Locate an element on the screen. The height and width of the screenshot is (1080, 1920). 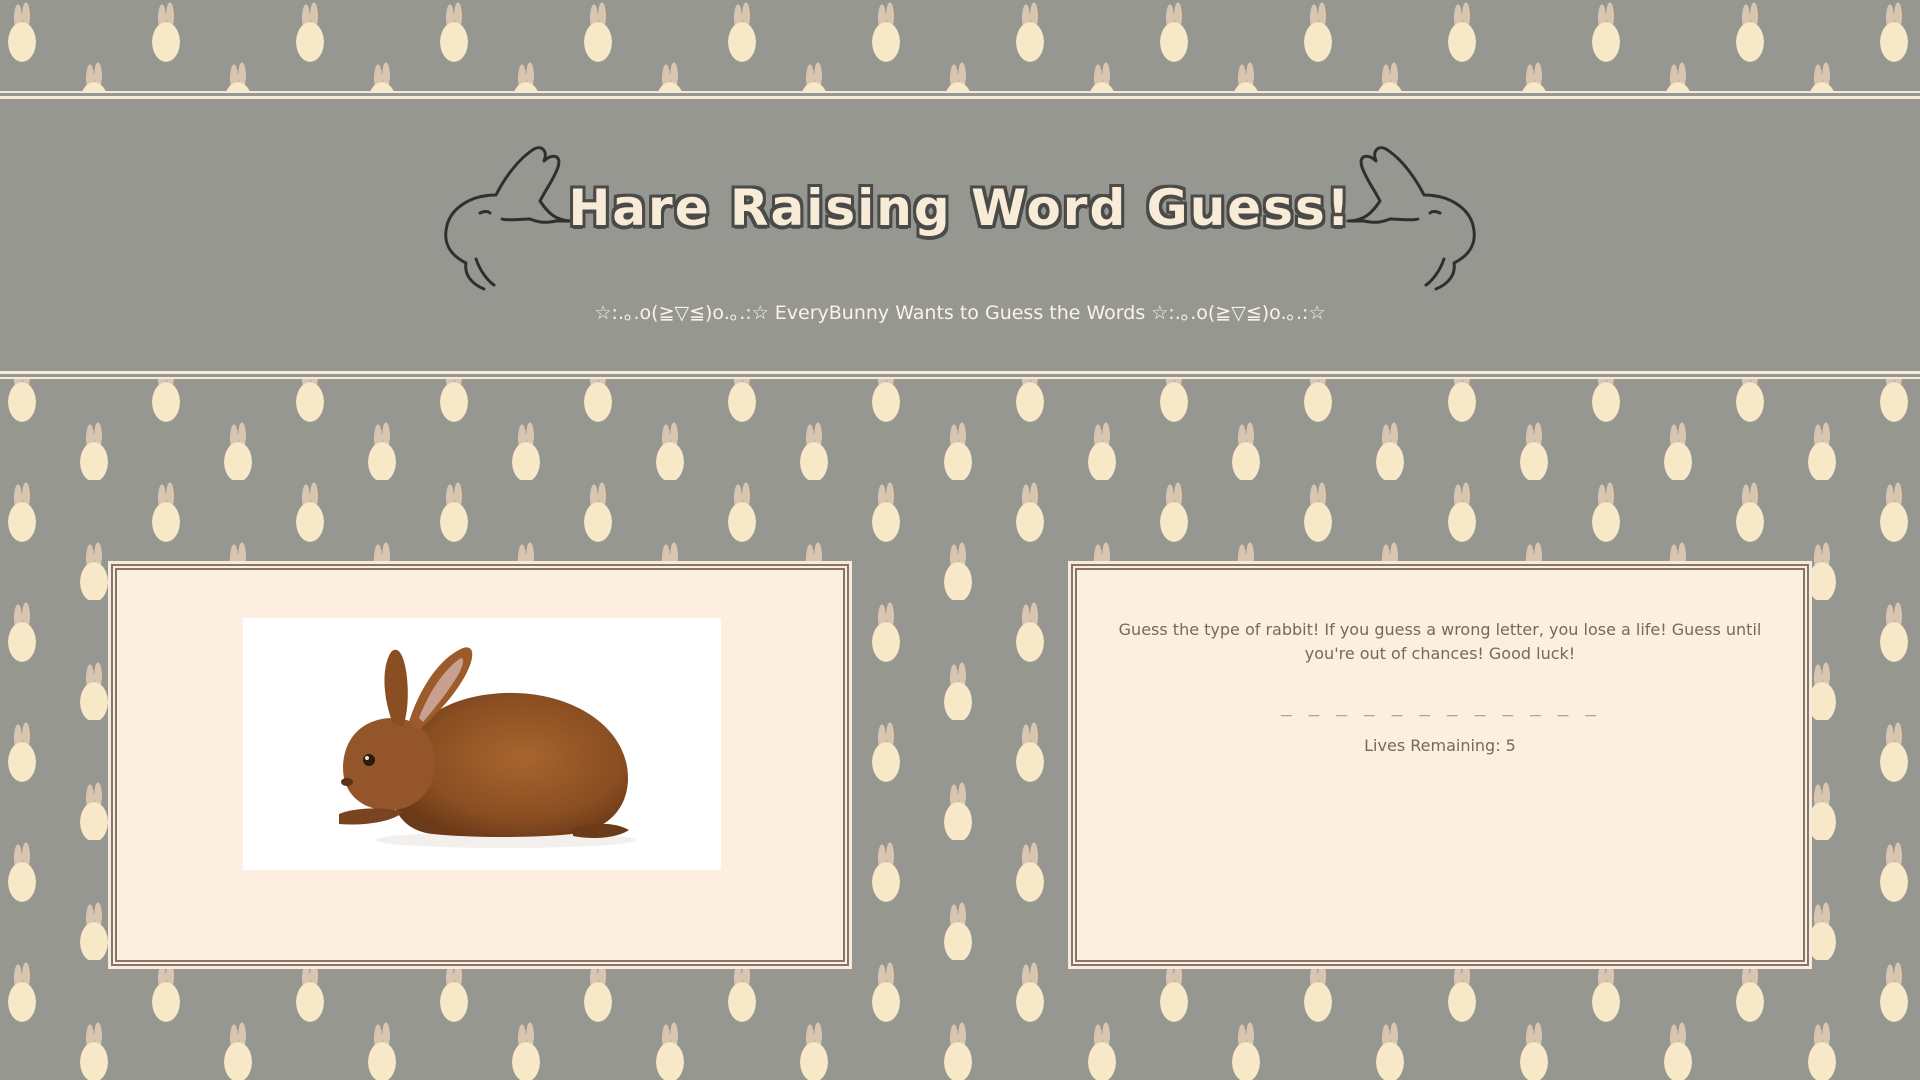
brown-rabbit-image is located at coordinates (487, 747).